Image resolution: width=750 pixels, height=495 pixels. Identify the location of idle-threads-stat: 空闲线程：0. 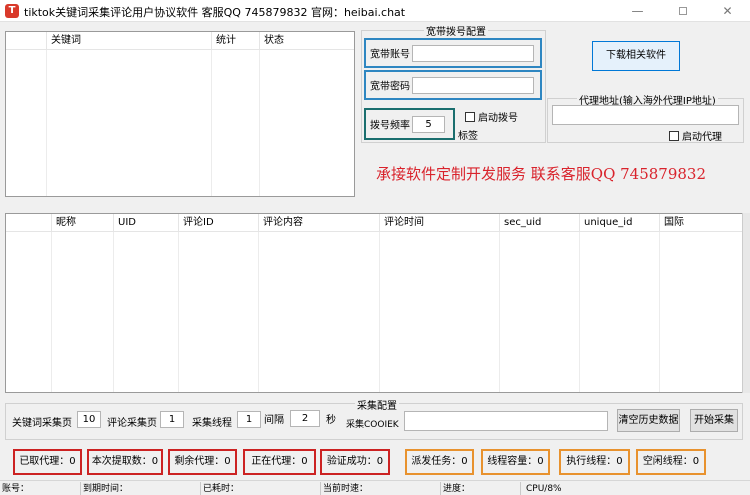
(671, 462).